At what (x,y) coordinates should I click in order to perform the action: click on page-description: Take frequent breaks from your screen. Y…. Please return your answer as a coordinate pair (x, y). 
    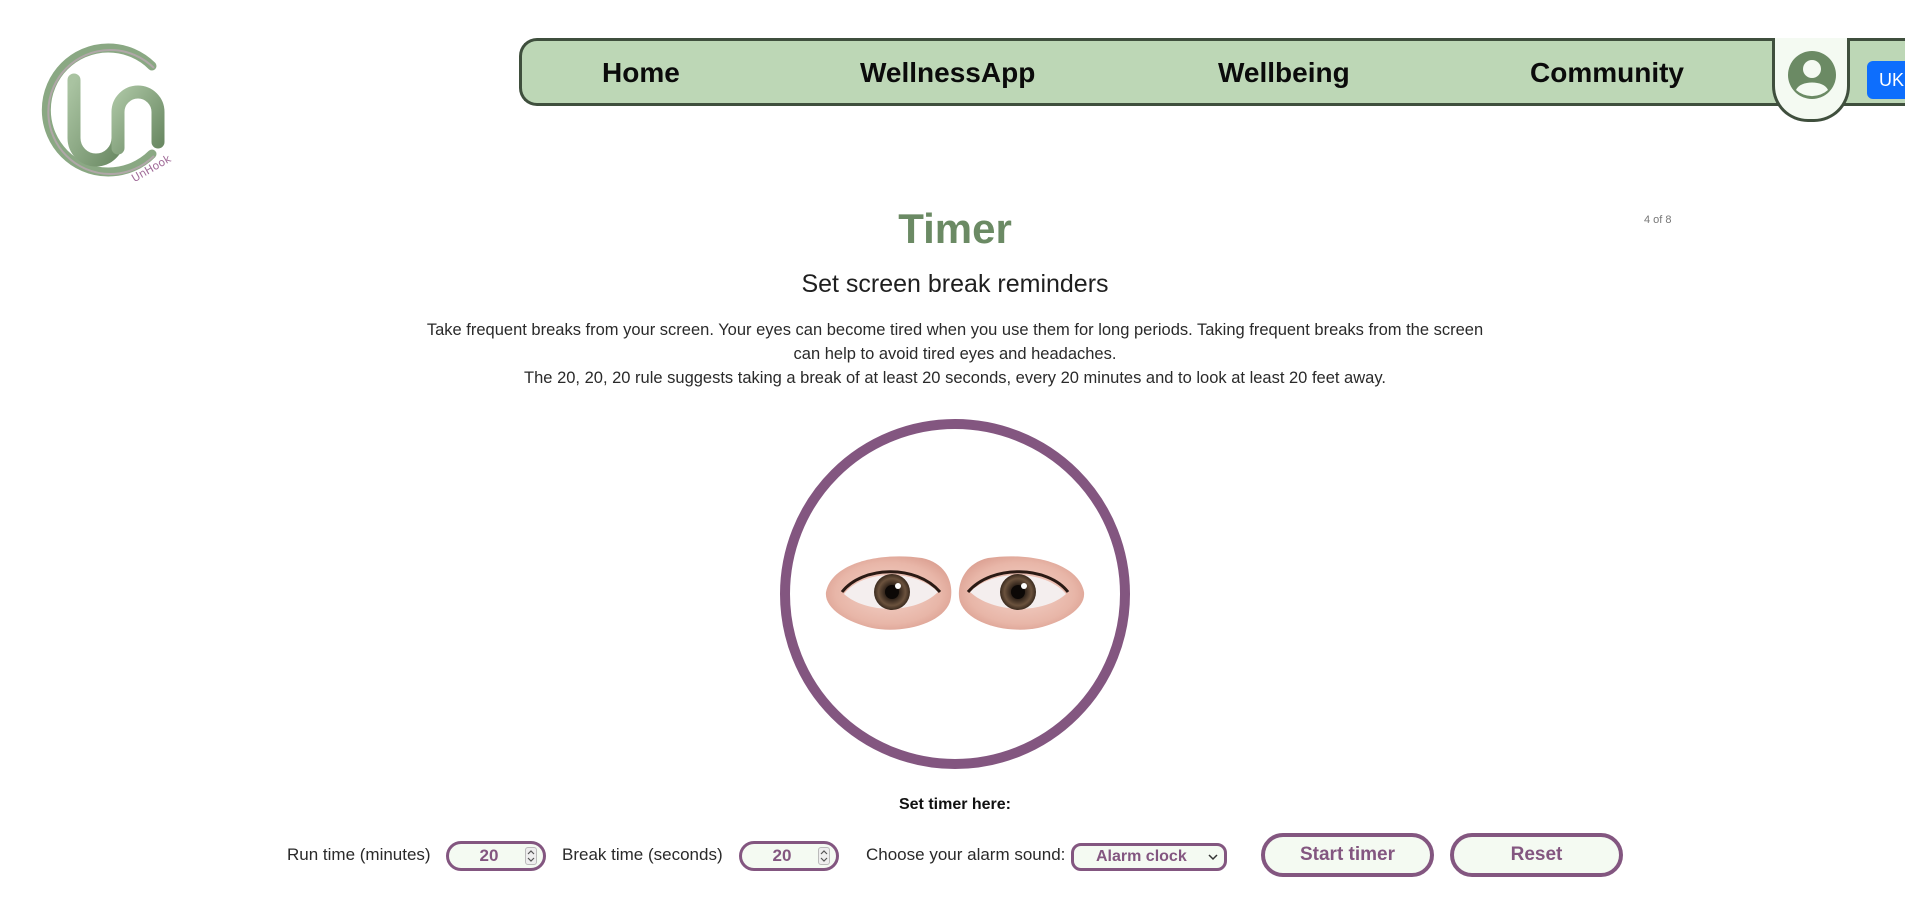
    Looking at the image, I should click on (955, 354).